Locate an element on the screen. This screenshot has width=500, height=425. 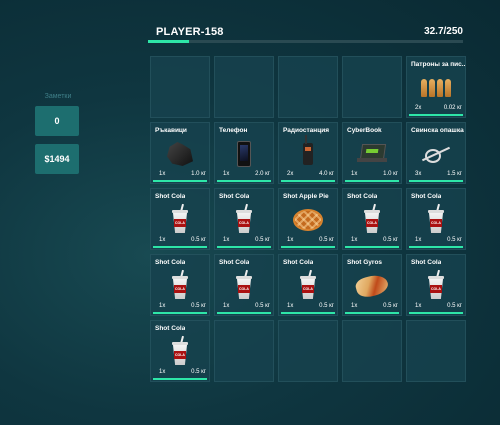
item-name: Радиостанция is located at coordinates (306, 130).